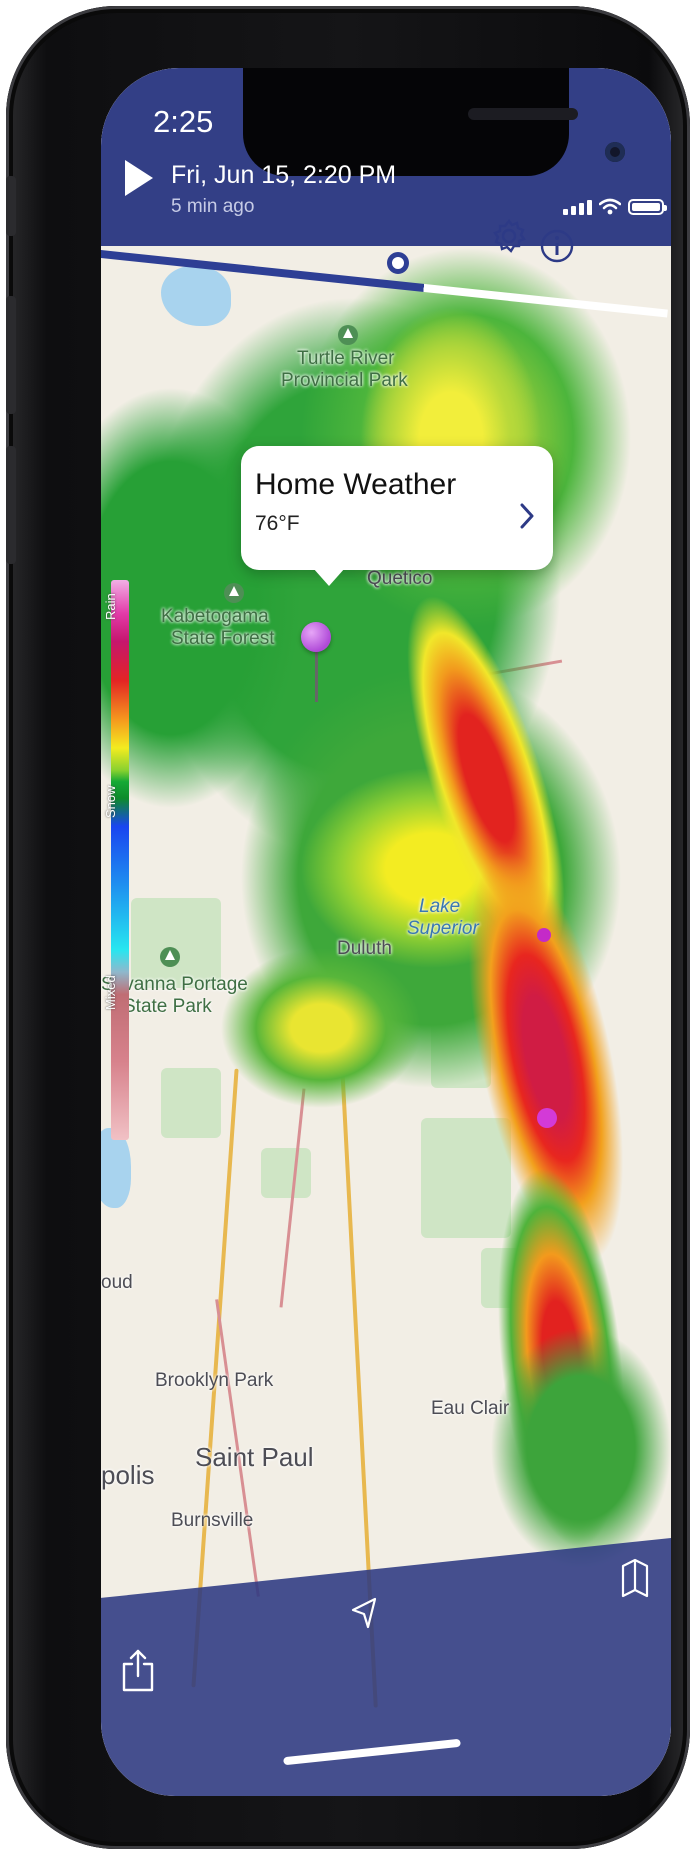 This screenshot has width=694, height=1855. I want to click on app-header: 2:25 Fri, Jun 15, 2:20 PM 5 min ago, so click(386, 157).